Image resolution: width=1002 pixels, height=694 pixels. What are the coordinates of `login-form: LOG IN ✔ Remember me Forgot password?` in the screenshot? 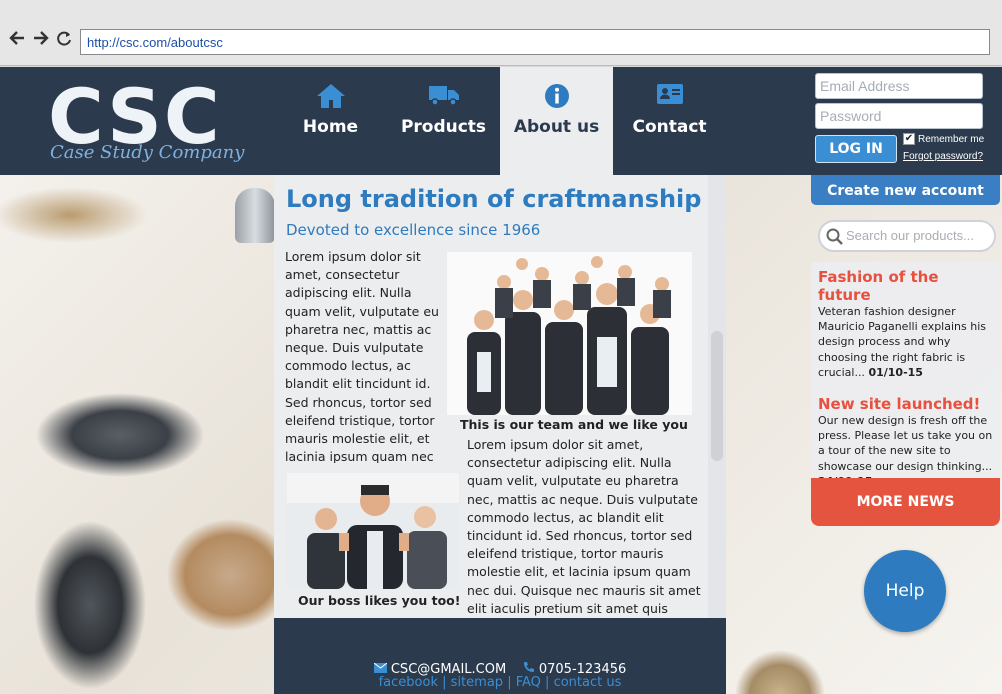 It's located at (900, 118).